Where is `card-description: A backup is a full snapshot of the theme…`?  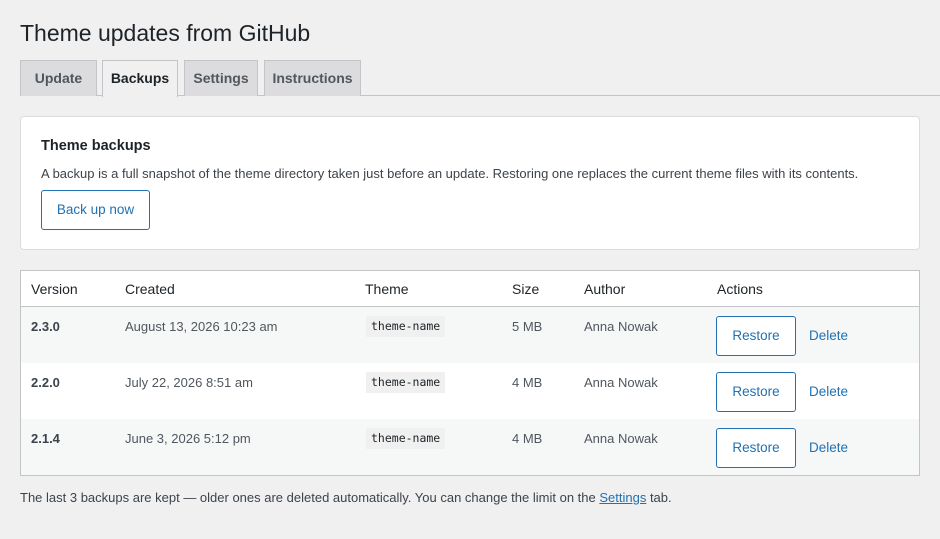
card-description: A backup is a full snapshot of the theme… is located at coordinates (450, 173).